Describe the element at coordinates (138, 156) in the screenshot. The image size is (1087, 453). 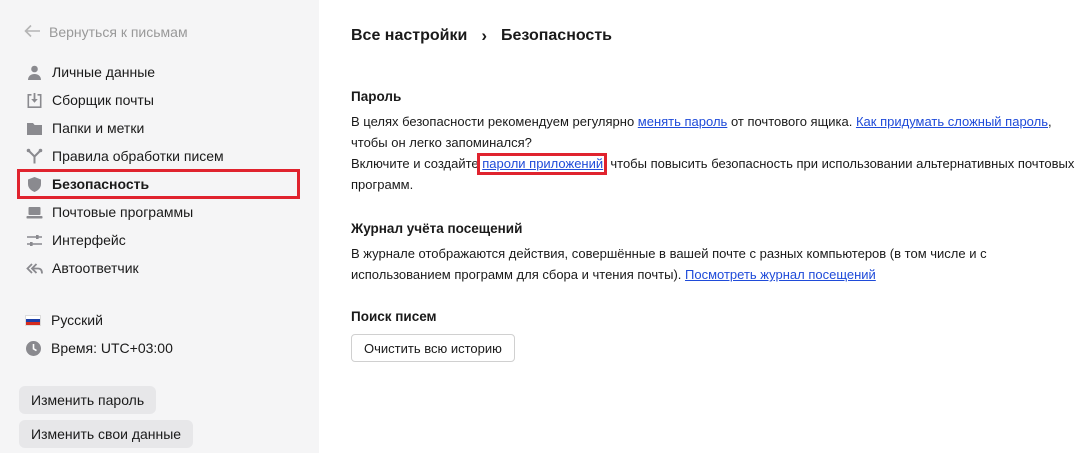
I see `sidebar-item-label: Правила обработки писем` at that location.